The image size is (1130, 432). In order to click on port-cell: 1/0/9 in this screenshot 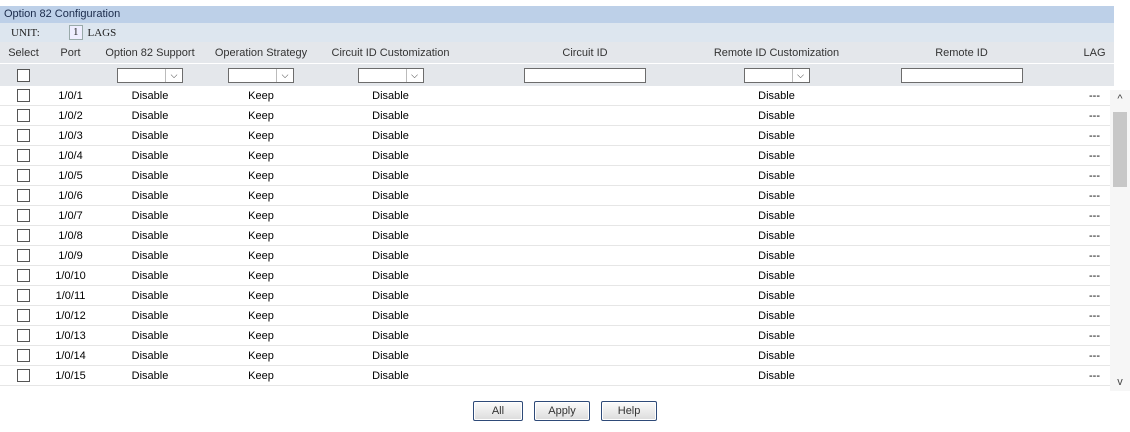, I will do `click(70, 255)`.